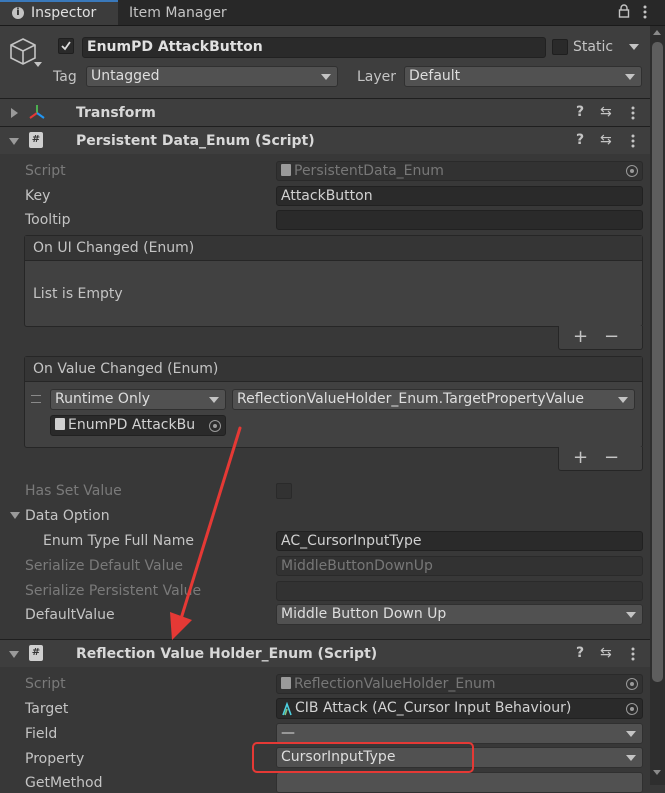 This screenshot has width=665, height=793. Describe the element at coordinates (433, 708) in the screenshot. I see `target-value: CIB Attack (AC_Cursor Input Behaviour)` at that location.